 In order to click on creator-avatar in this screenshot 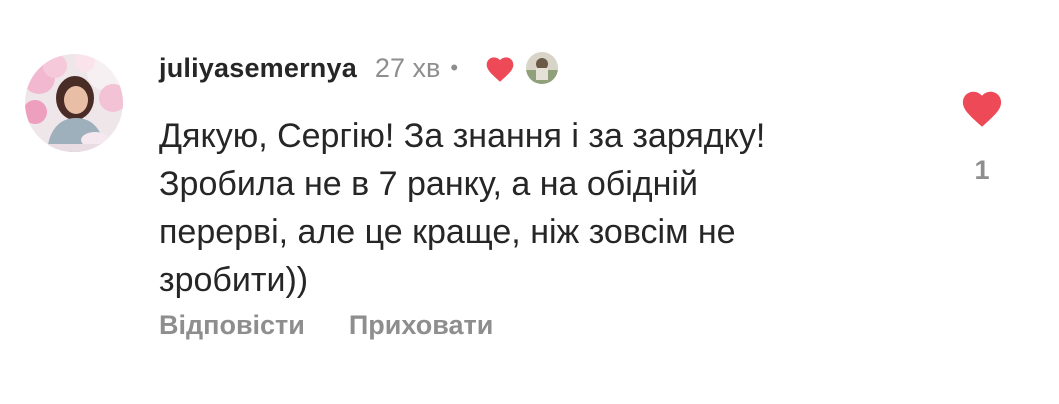, I will do `click(542, 68)`.